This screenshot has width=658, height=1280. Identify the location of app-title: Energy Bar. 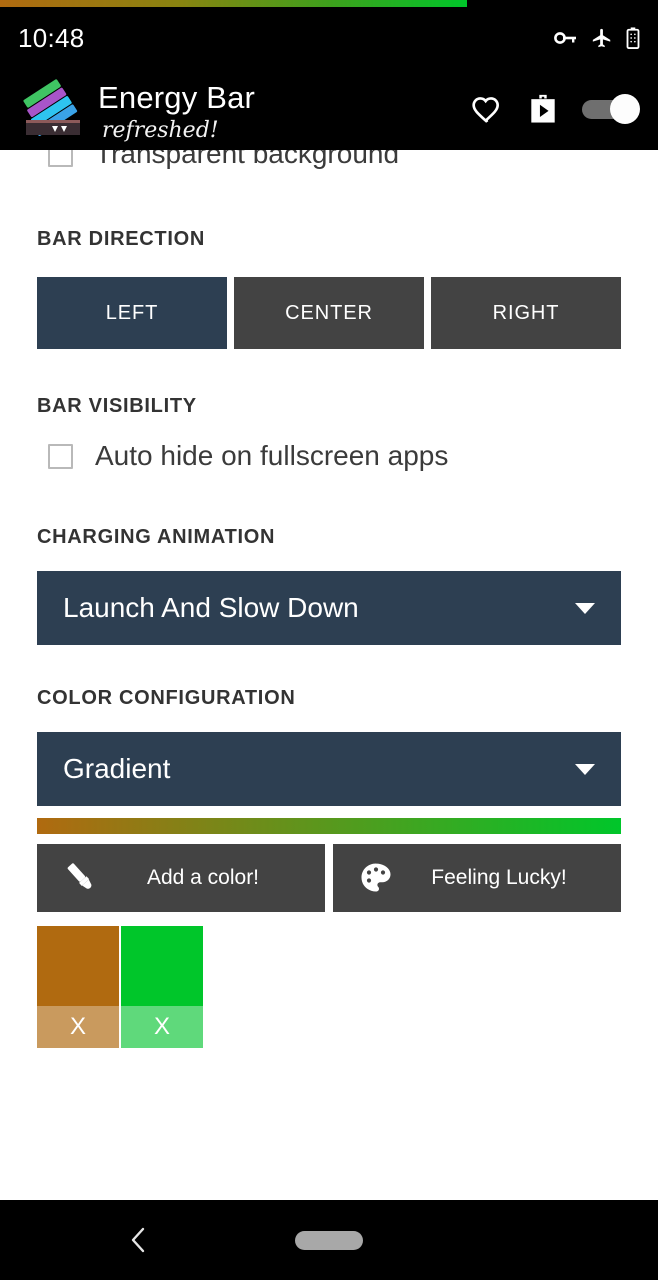
(177, 97).